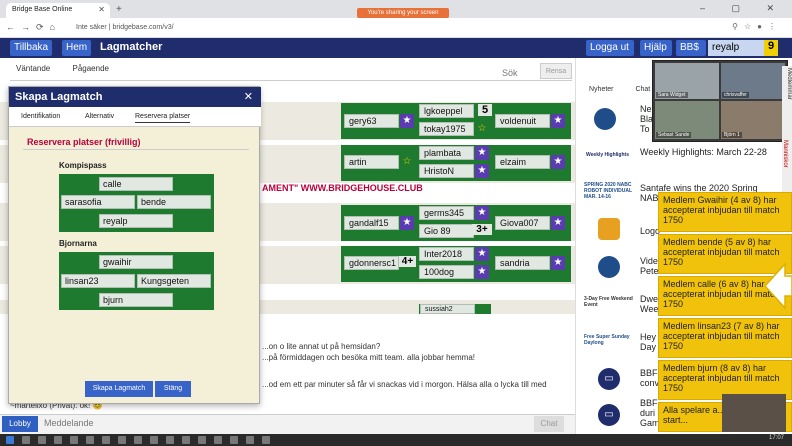 Image resolution: width=792 pixels, height=446 pixels. I want to click on player-west: gdonnersc1, so click(371, 263).